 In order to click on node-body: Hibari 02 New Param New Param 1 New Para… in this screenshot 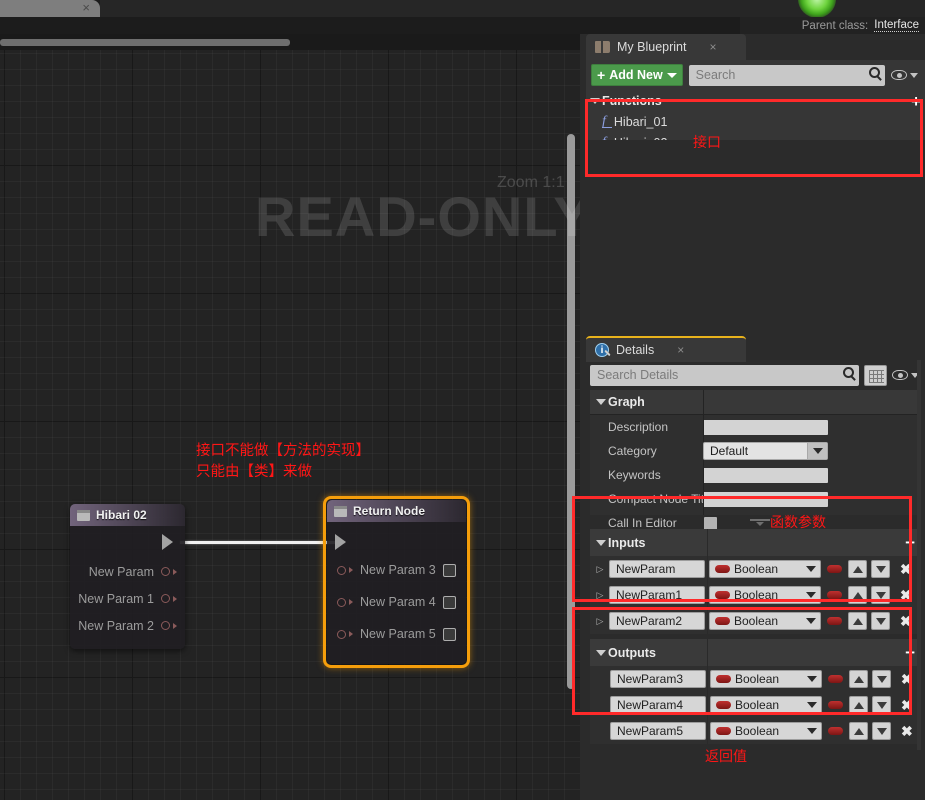, I will do `click(127, 576)`.